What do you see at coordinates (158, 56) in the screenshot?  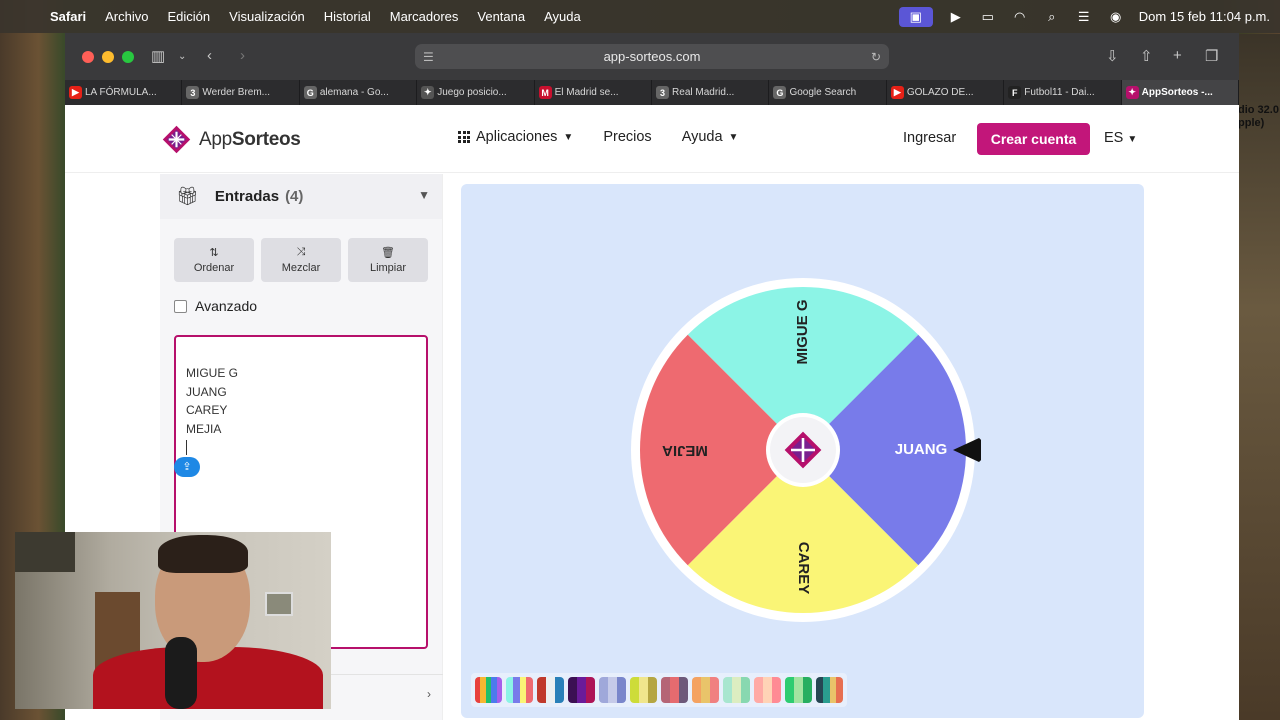 I see `sidebar-icon: ▥` at bounding box center [158, 56].